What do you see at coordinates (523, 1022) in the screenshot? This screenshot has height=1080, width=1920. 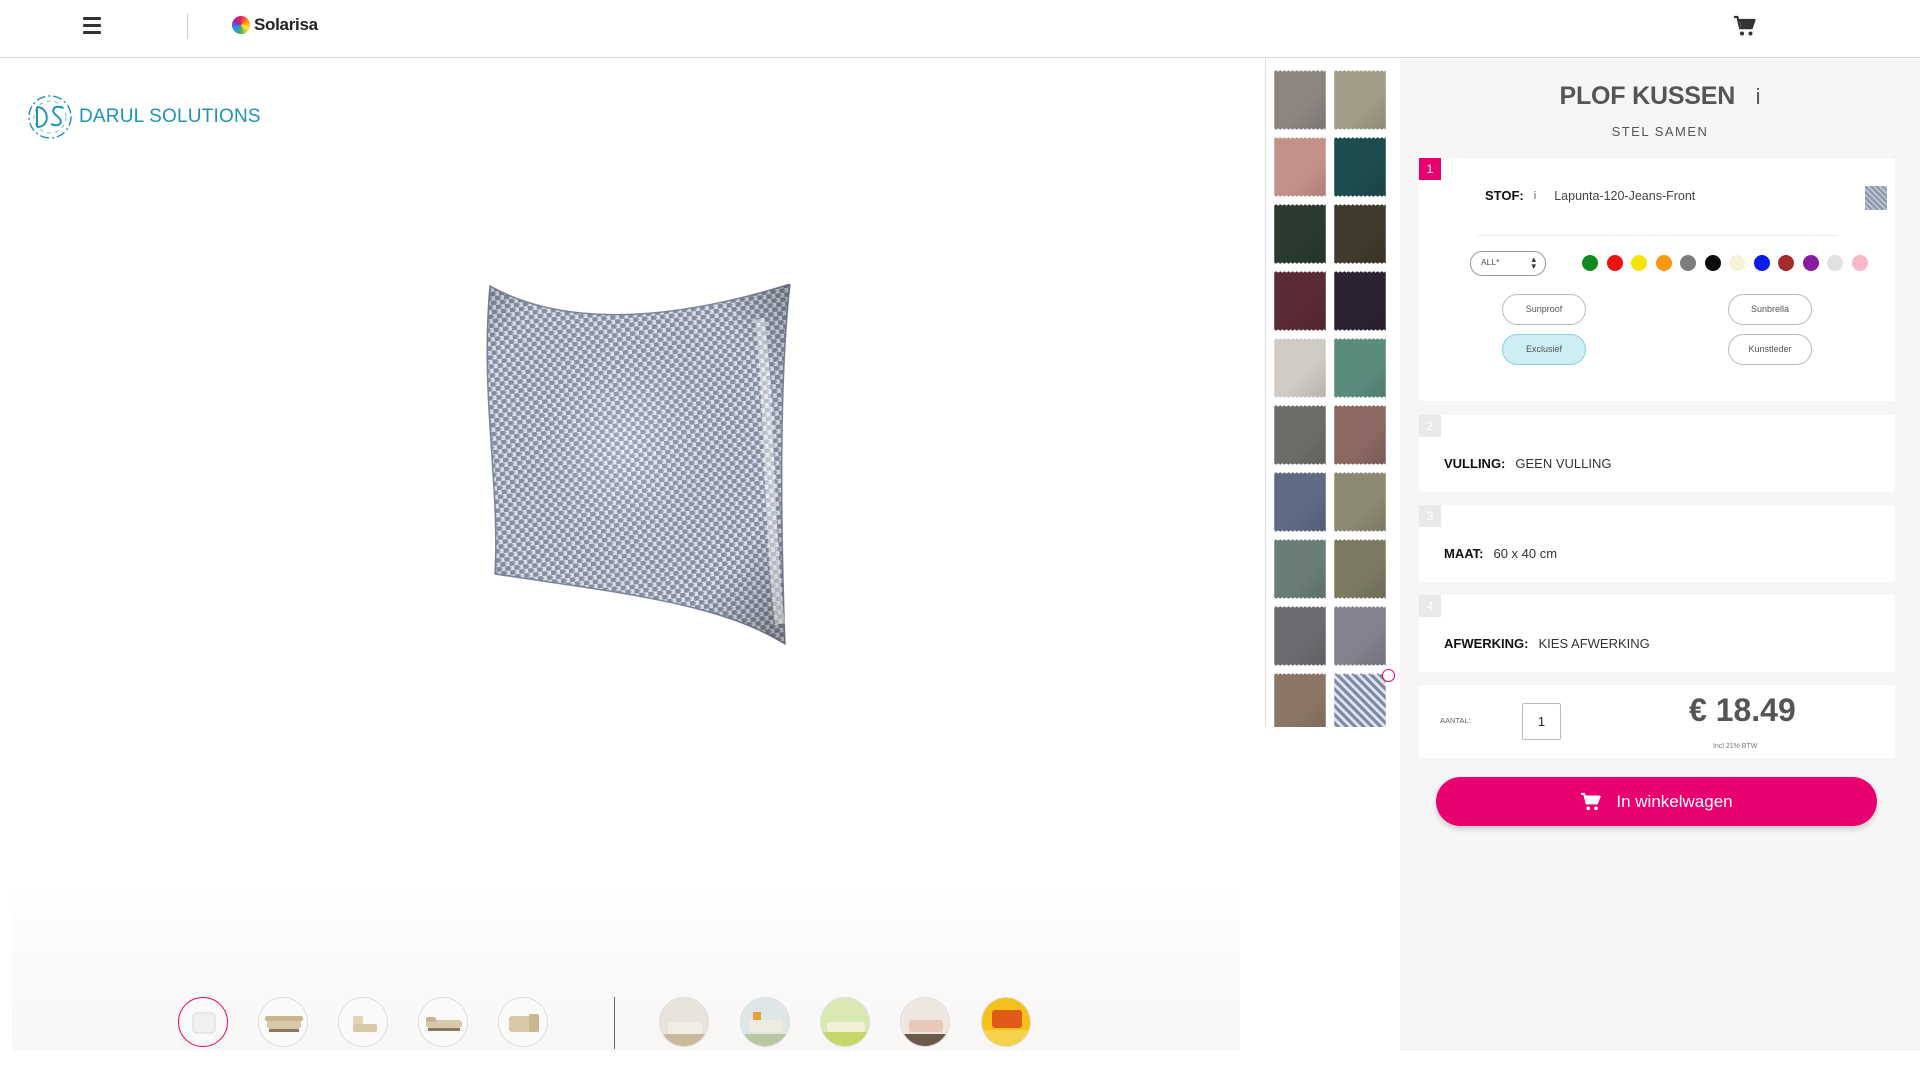 I see `view-thumb-corner` at bounding box center [523, 1022].